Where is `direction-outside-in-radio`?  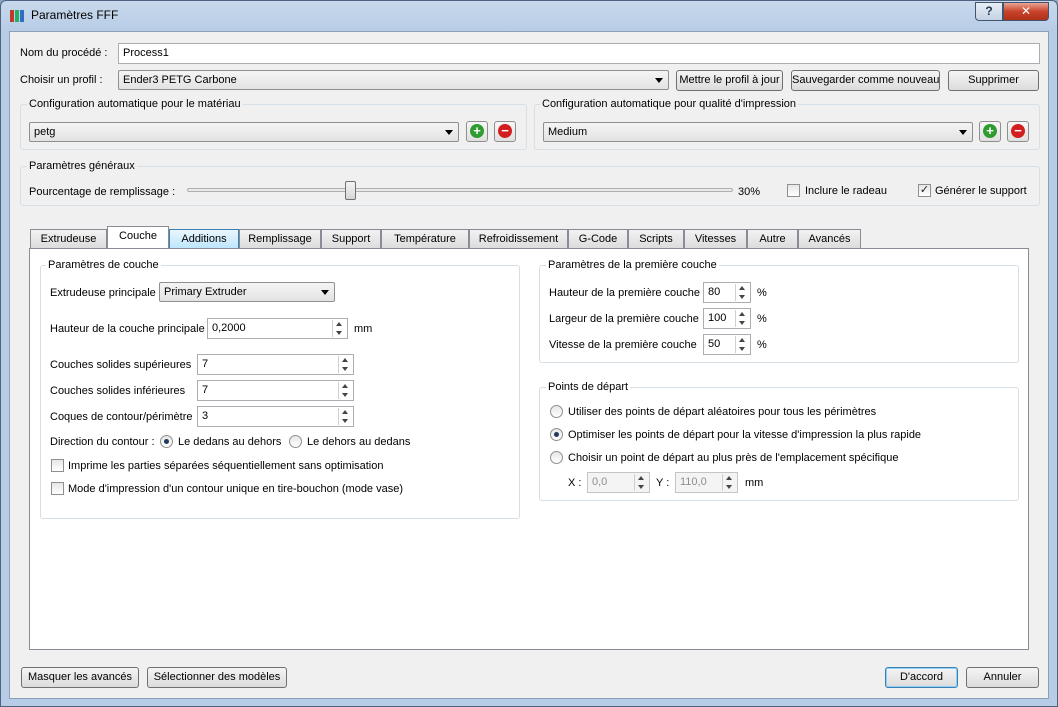
direction-outside-in-radio is located at coordinates (295, 441).